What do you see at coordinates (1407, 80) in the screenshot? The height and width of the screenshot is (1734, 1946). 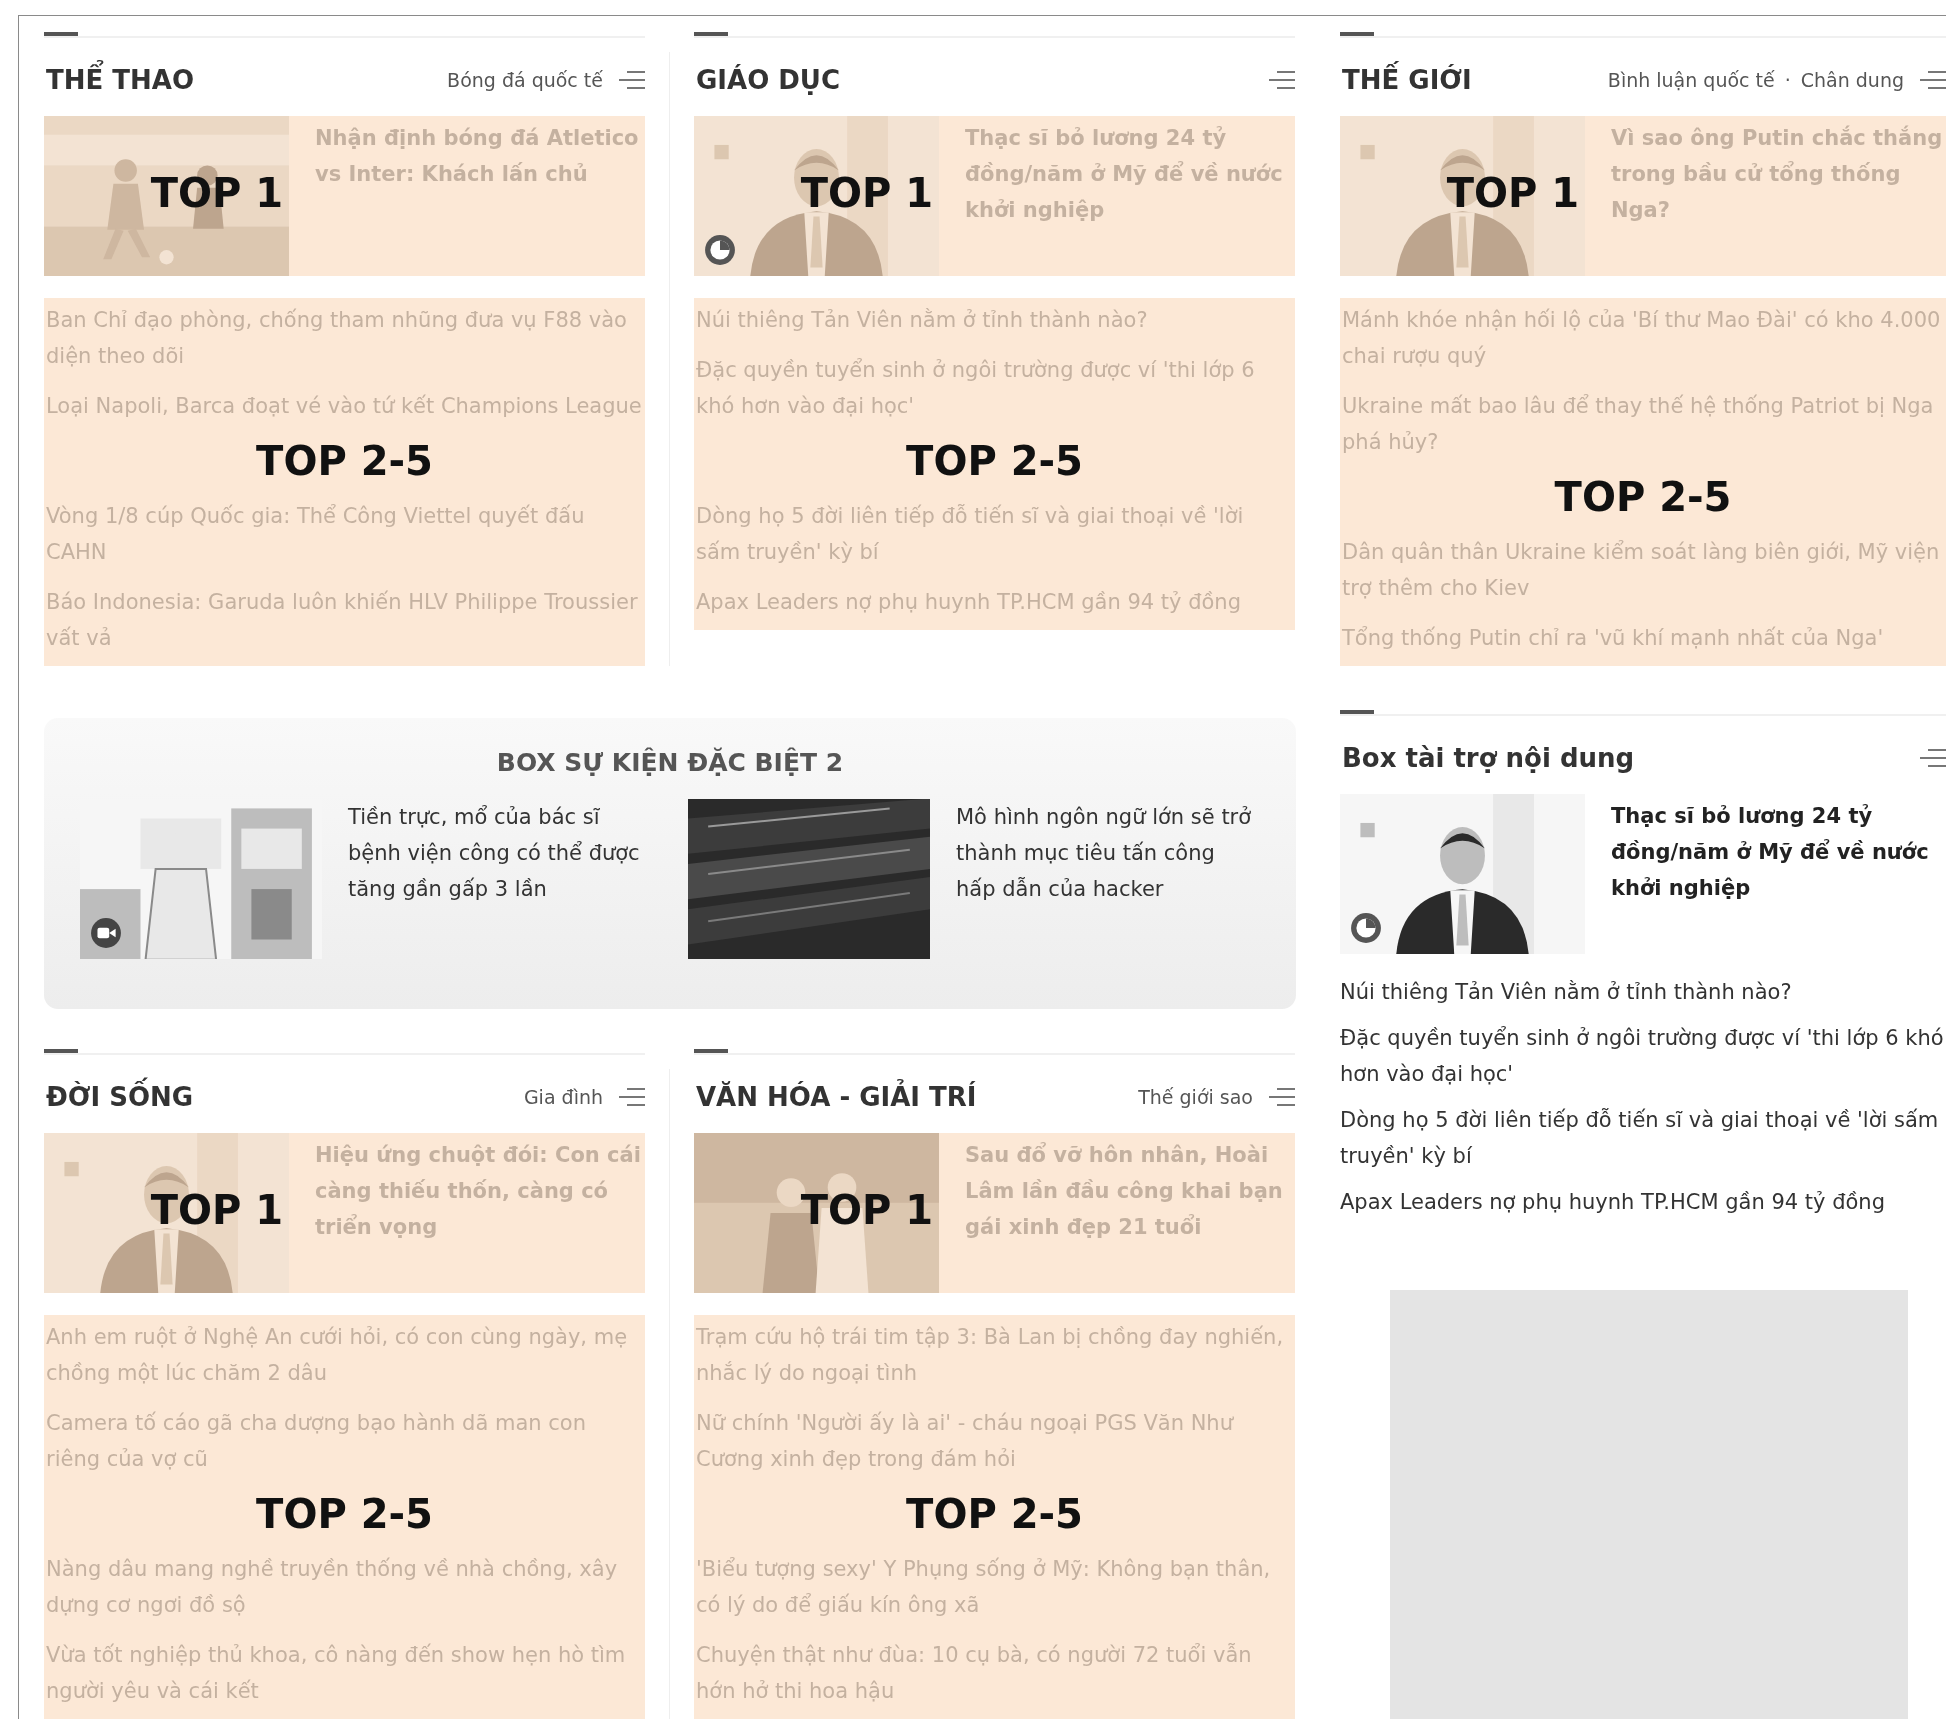 I see `section-title: THẾ GIỚI` at bounding box center [1407, 80].